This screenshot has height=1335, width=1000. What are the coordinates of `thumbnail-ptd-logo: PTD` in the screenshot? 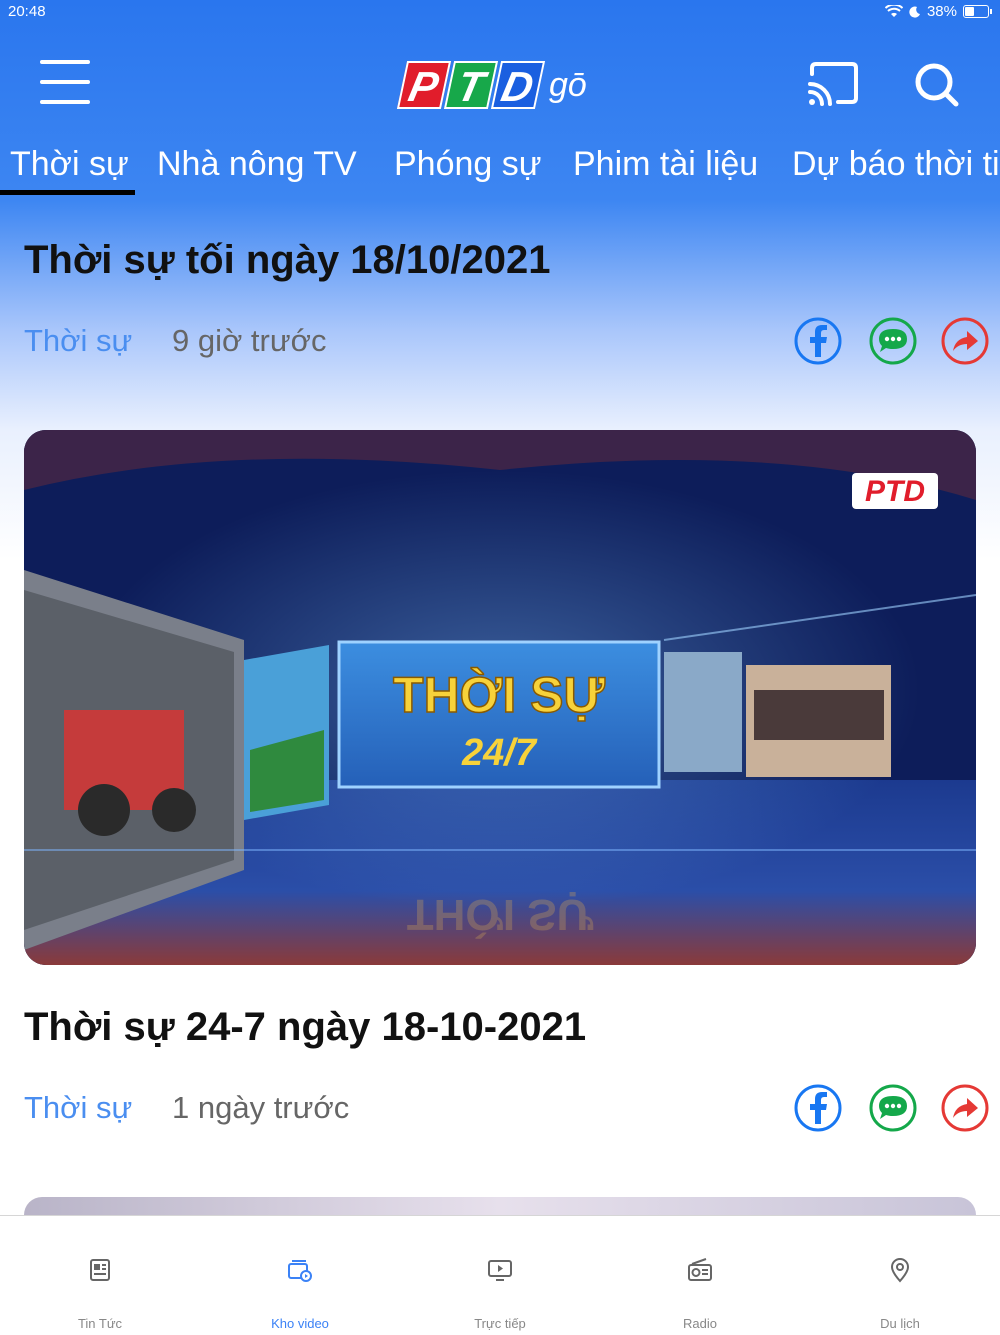 It's located at (895, 491).